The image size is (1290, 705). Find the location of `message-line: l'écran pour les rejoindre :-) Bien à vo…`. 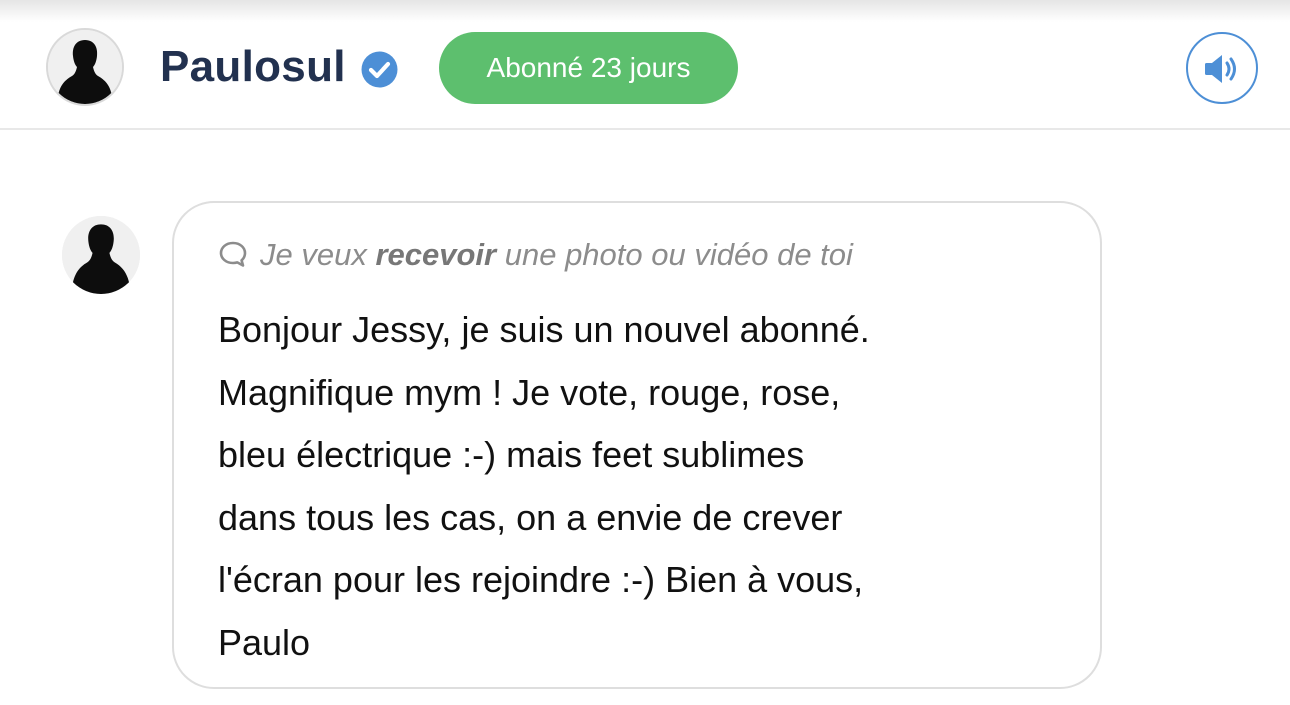

message-line: l'écran pour les rejoindre :-) Bien à vo… is located at coordinates (541, 579).